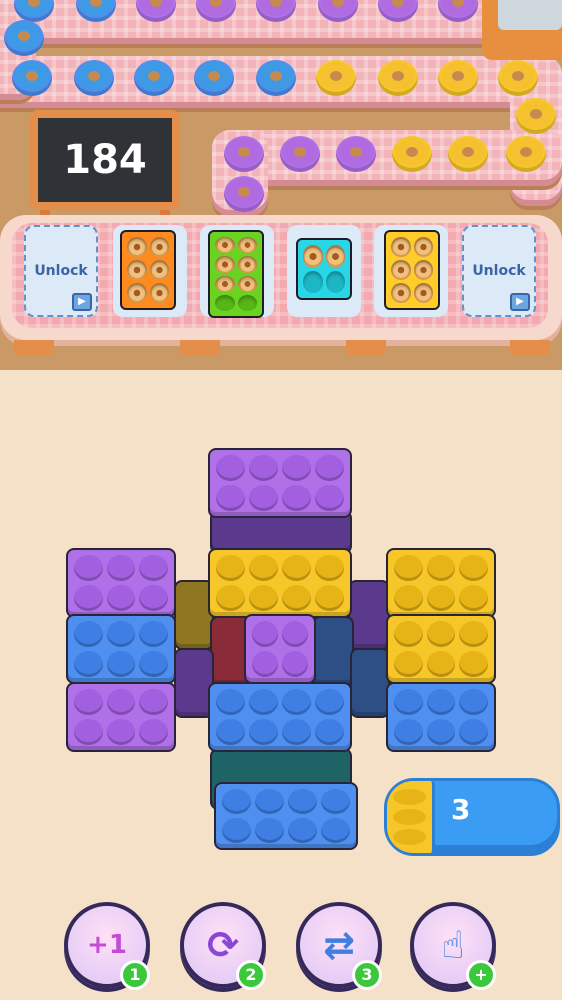  Describe the element at coordinates (135, 975) in the screenshot. I see `booster-count-badge: 1` at that location.